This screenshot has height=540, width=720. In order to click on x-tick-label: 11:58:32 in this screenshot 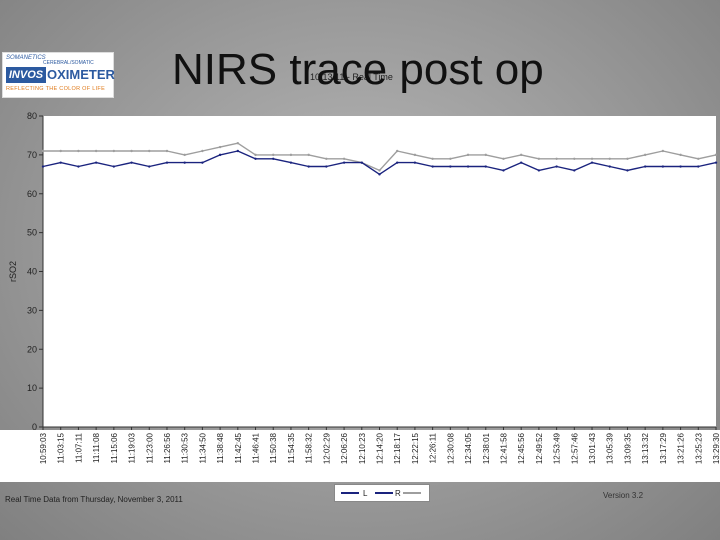, I will do `click(309, 447)`.